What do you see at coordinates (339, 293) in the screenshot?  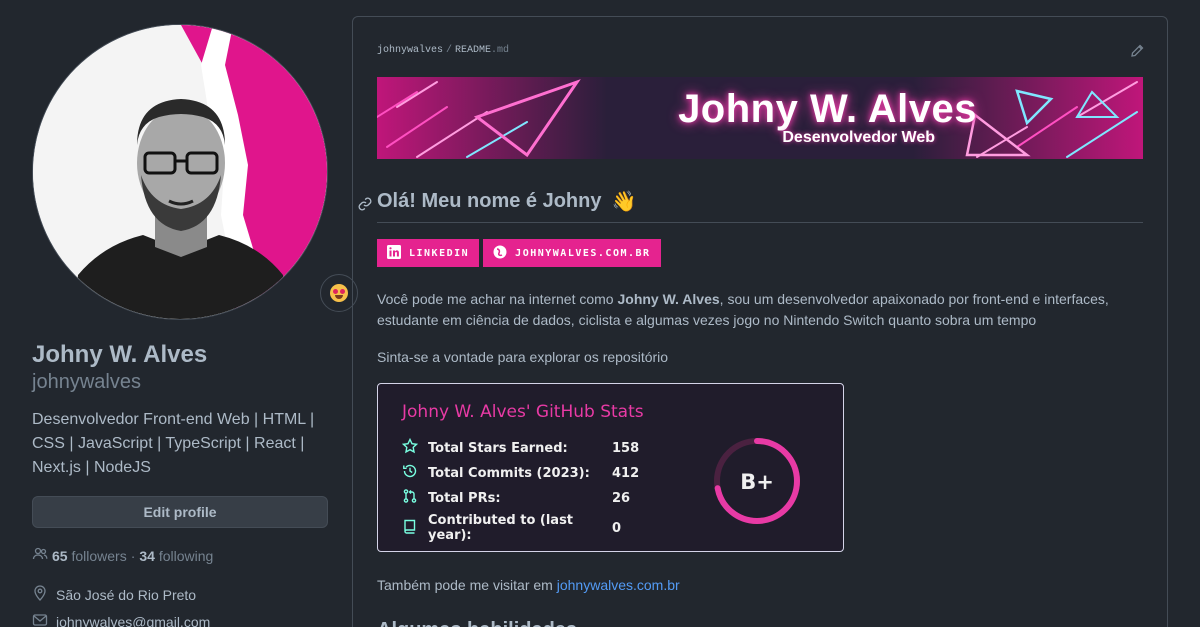 I see `star-struck-emoji-icon` at bounding box center [339, 293].